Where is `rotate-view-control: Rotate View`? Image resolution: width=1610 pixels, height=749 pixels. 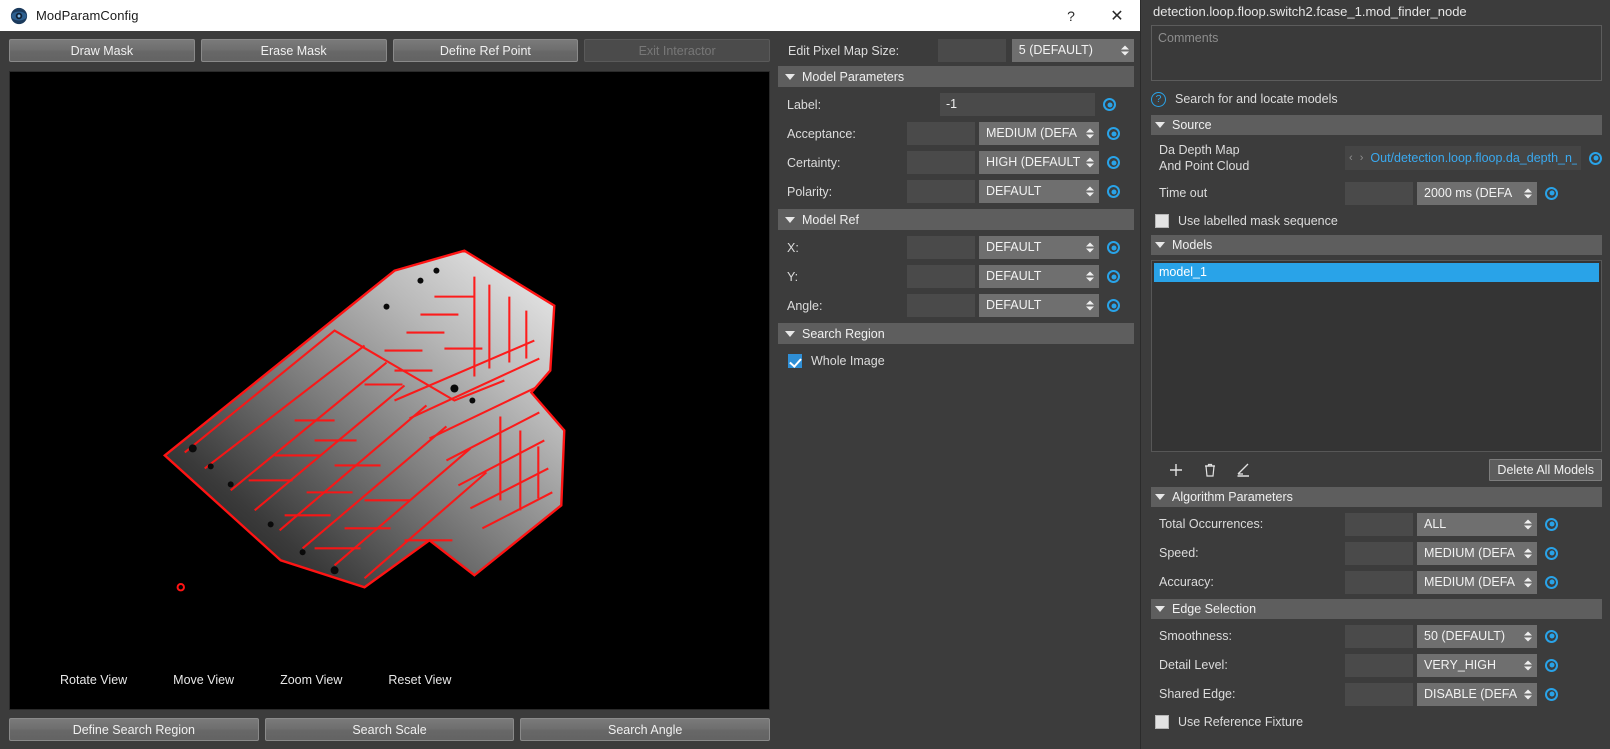
rotate-view-control: Rotate View is located at coordinates (93, 680).